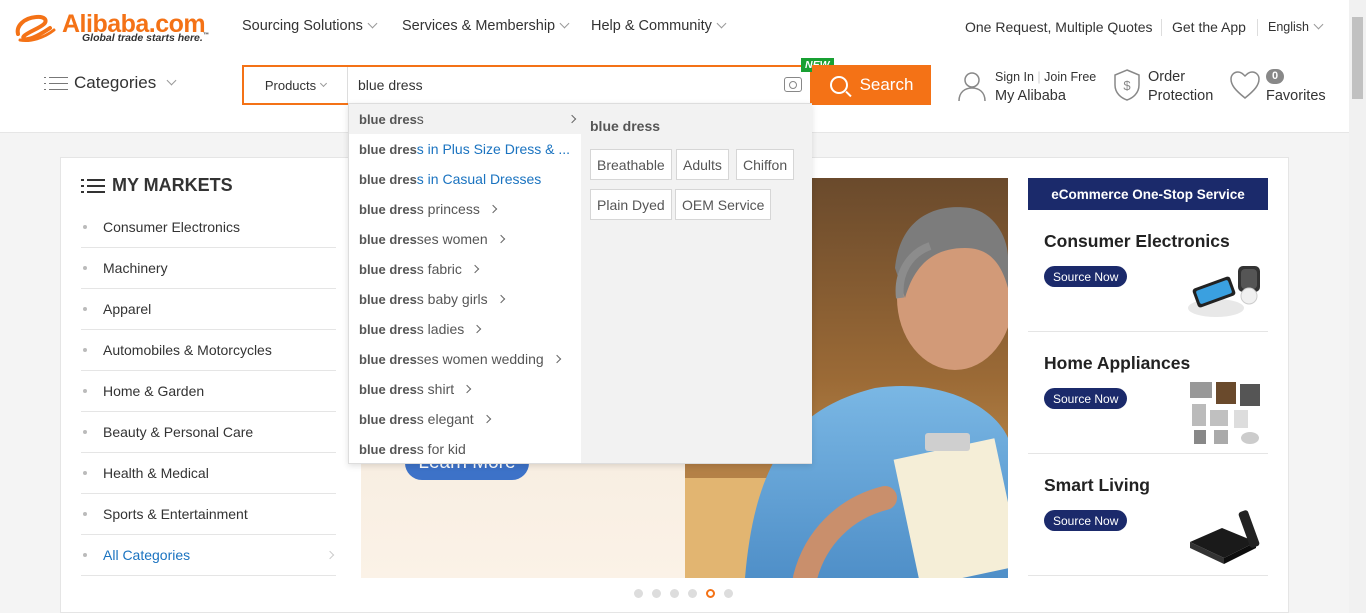 The height and width of the screenshot is (613, 1366). I want to click on ecommerce-header: eCommerce One-Stop Service, so click(1148, 194).